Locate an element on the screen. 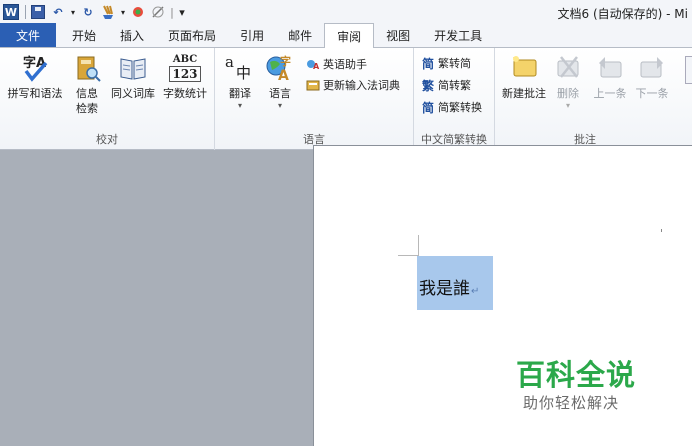 The width and height of the screenshot is (692, 446). watermark-subtitle: 助你轻松解决 is located at coordinates (571, 403).